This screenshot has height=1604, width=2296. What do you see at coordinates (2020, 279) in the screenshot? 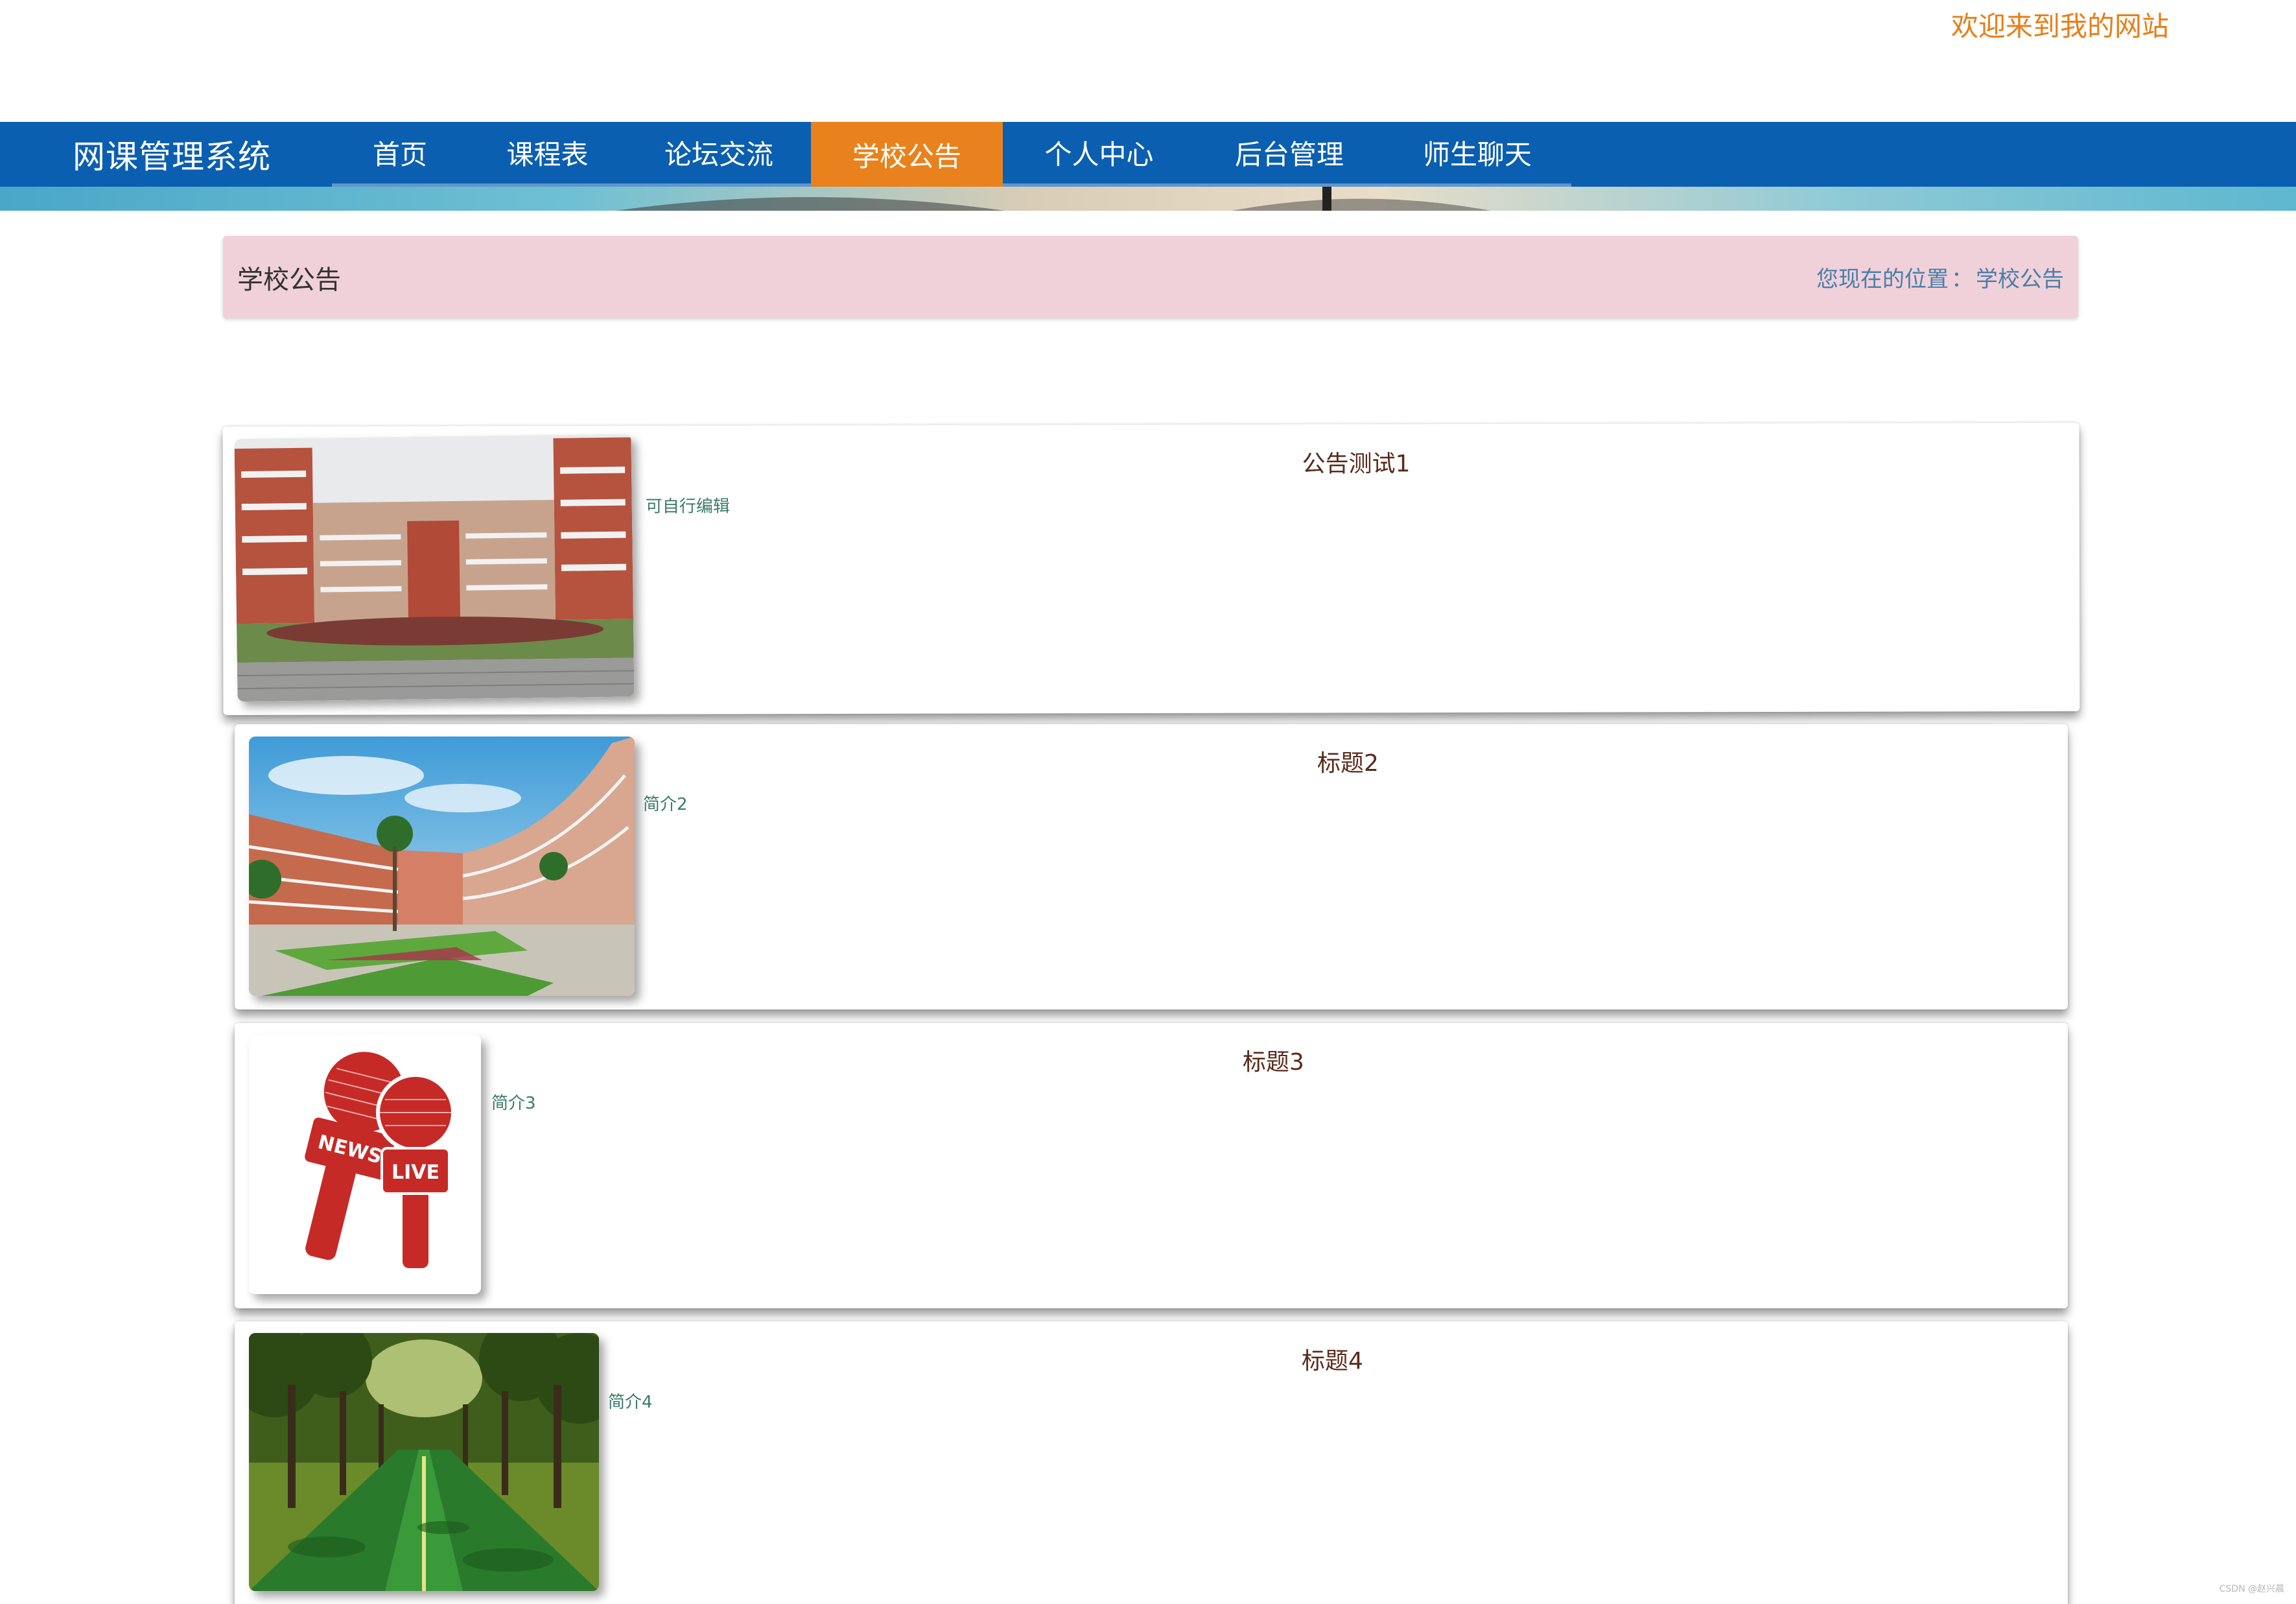
I see `breadcrumb-current: 学校公告` at bounding box center [2020, 279].